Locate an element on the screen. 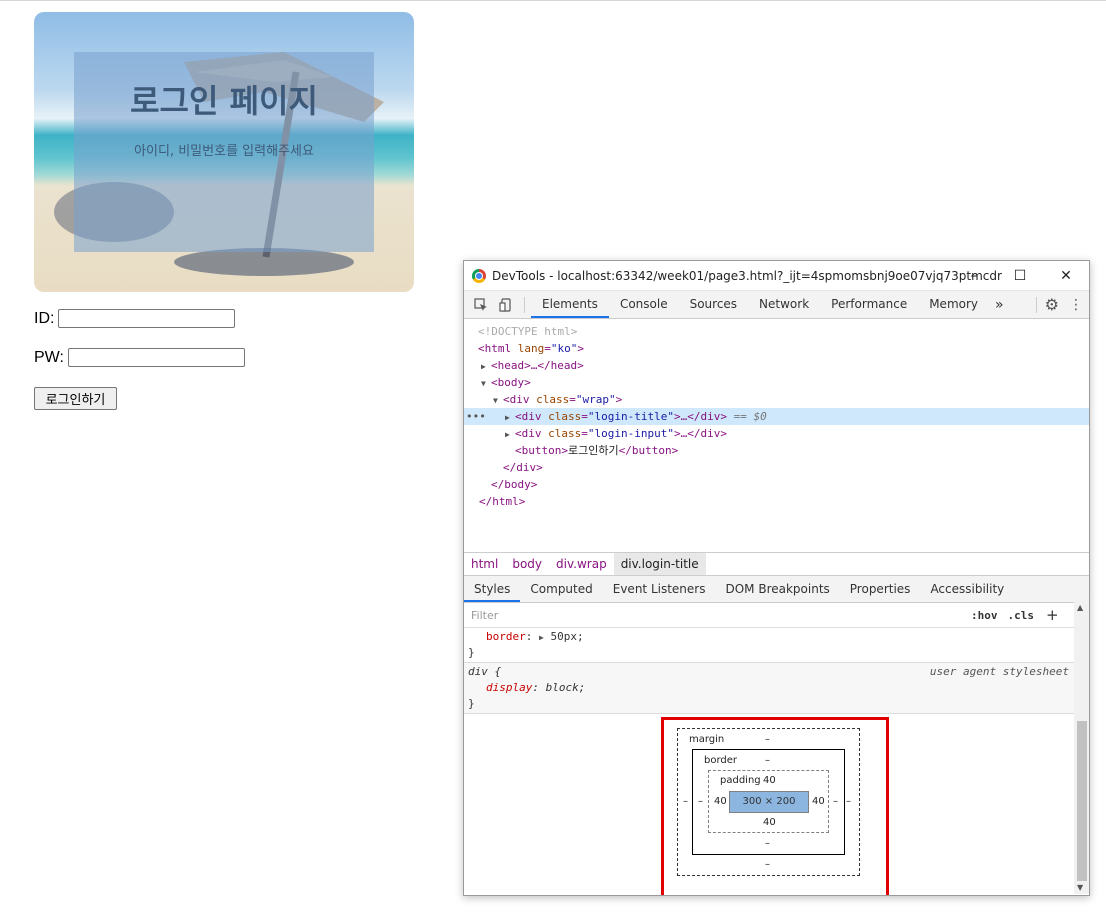 The image size is (1106, 922). tab-console: Console is located at coordinates (644, 304).